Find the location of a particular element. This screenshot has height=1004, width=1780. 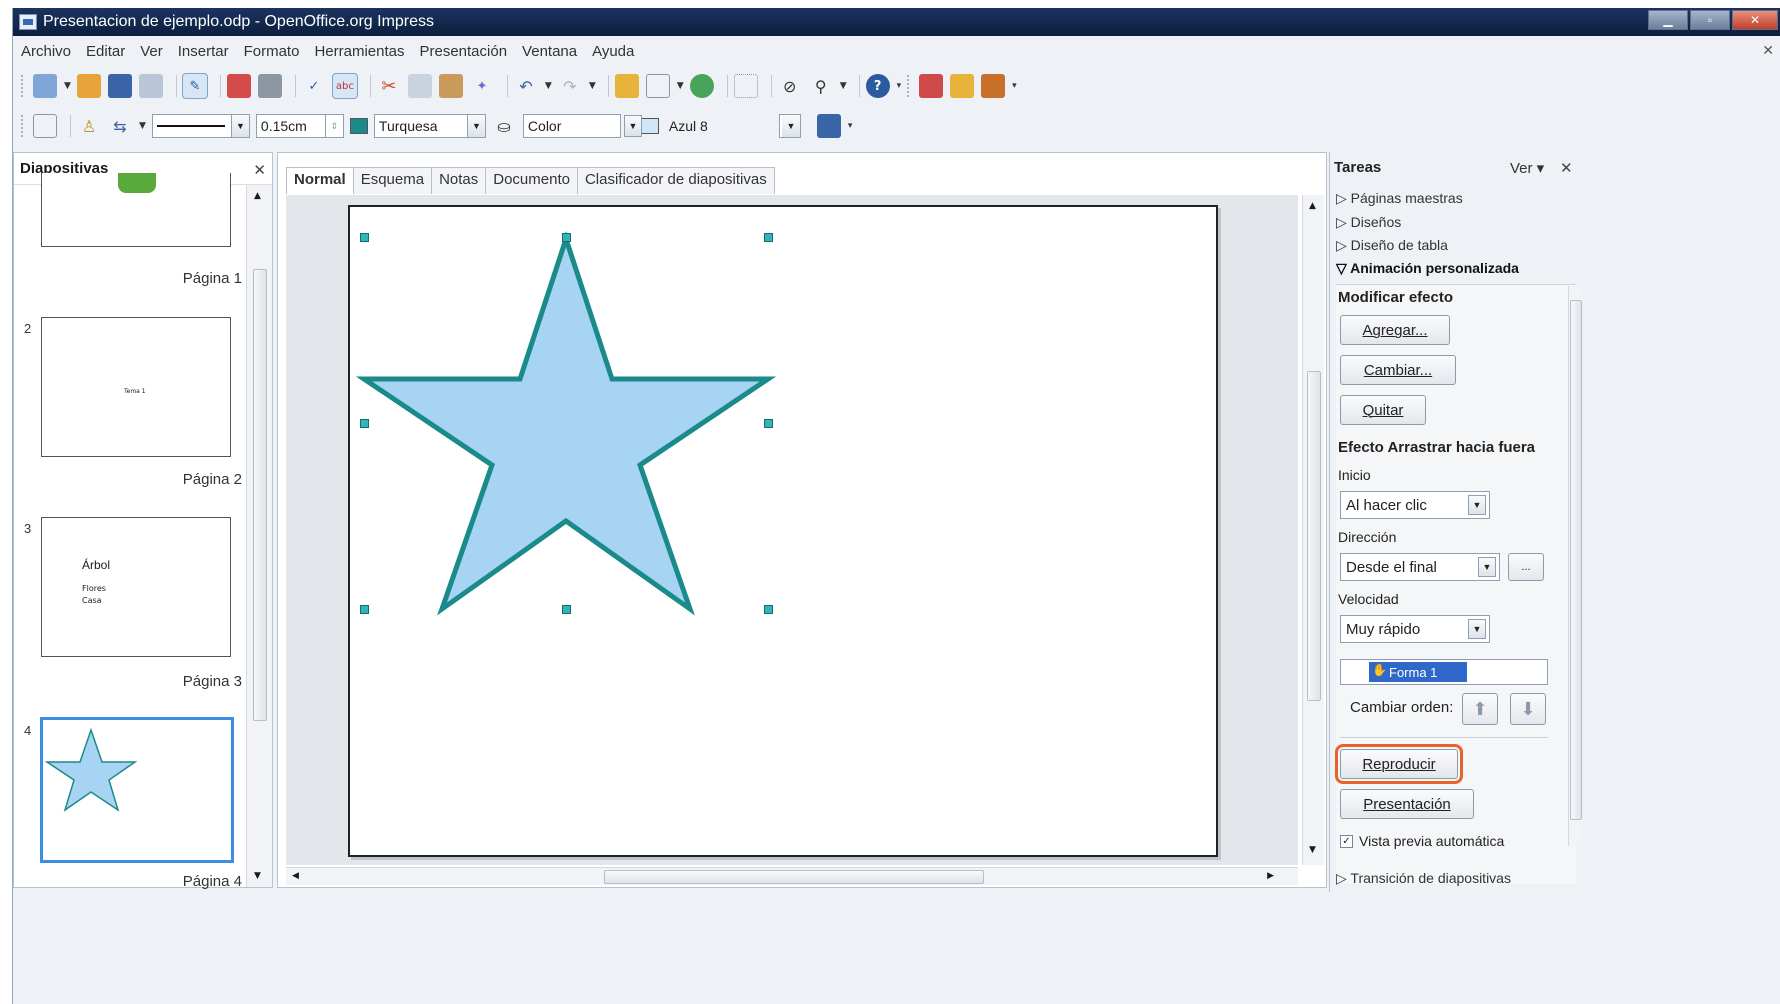

scroll-left-icon: ◀ is located at coordinates (295, 876).